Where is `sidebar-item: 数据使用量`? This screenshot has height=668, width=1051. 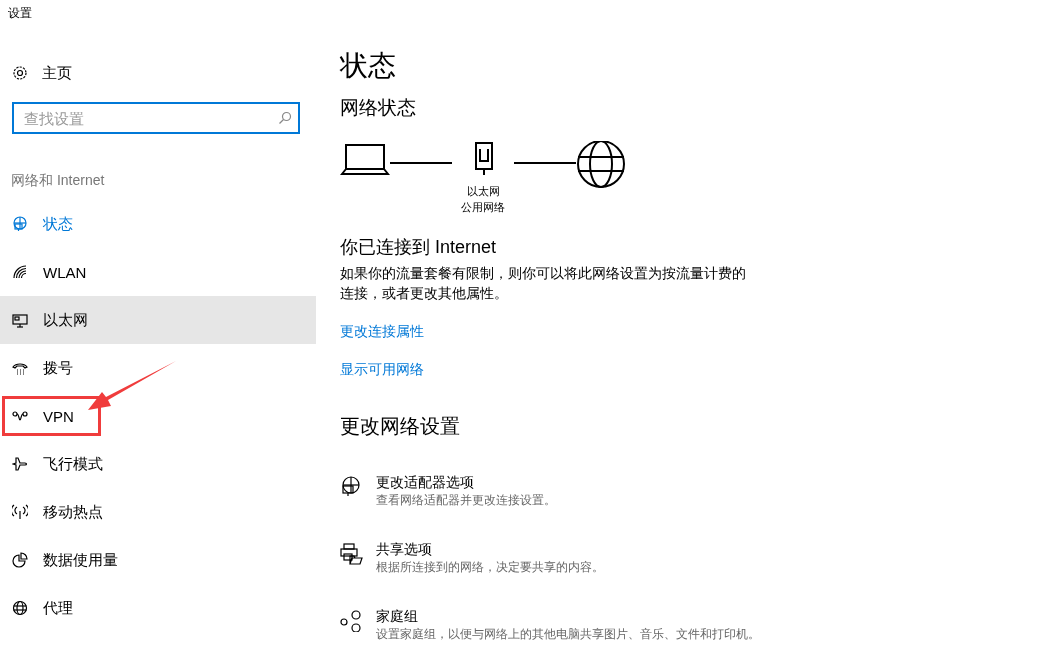 sidebar-item: 数据使用量 is located at coordinates (158, 560).